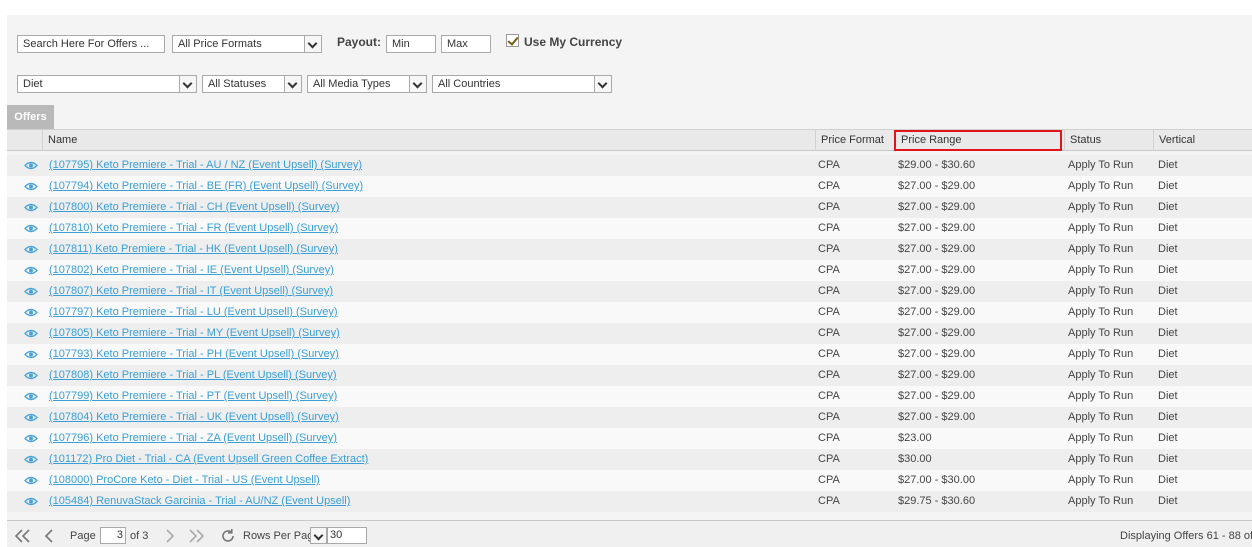  I want to click on price-format-value: All Price Formats, so click(220, 44).